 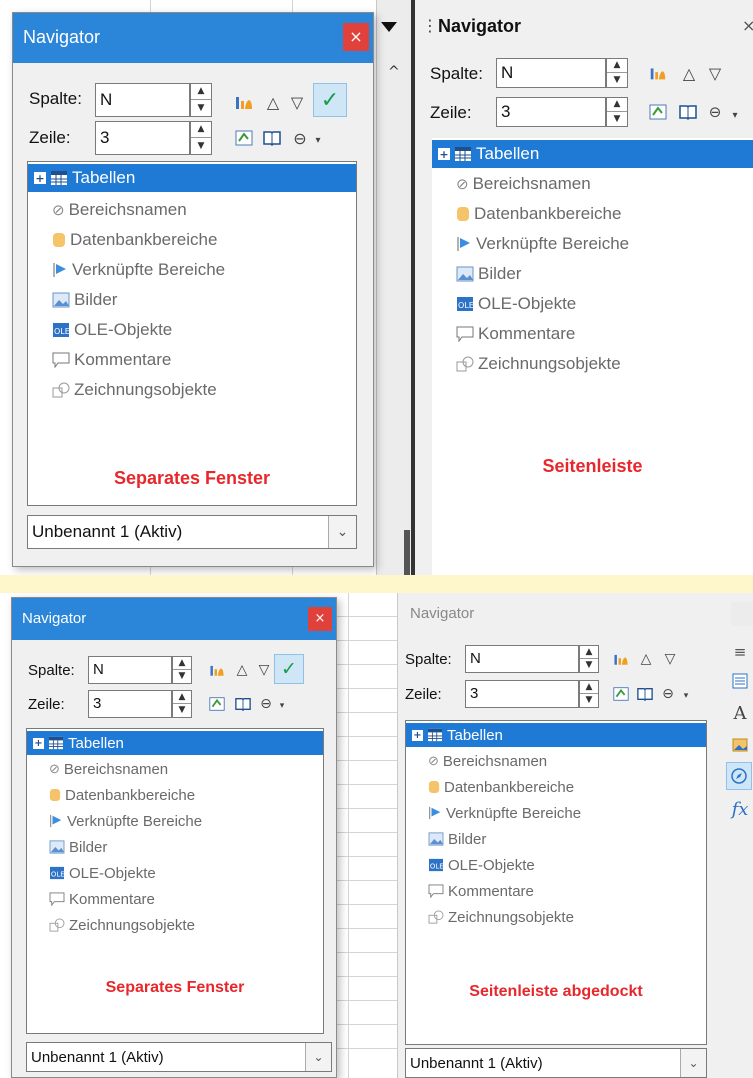 I want to click on close-icon: ×, so click(x=747, y=25).